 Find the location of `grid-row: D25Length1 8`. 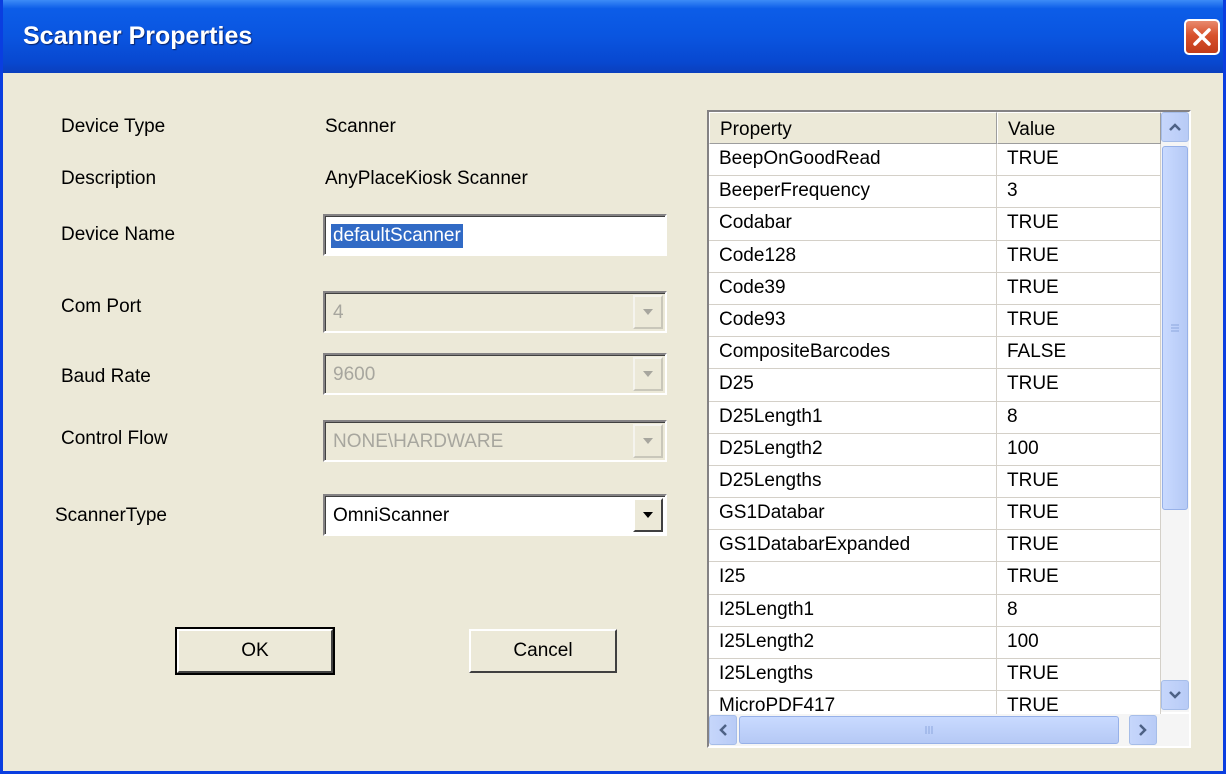

grid-row: D25Length1 8 is located at coordinates (935, 417).